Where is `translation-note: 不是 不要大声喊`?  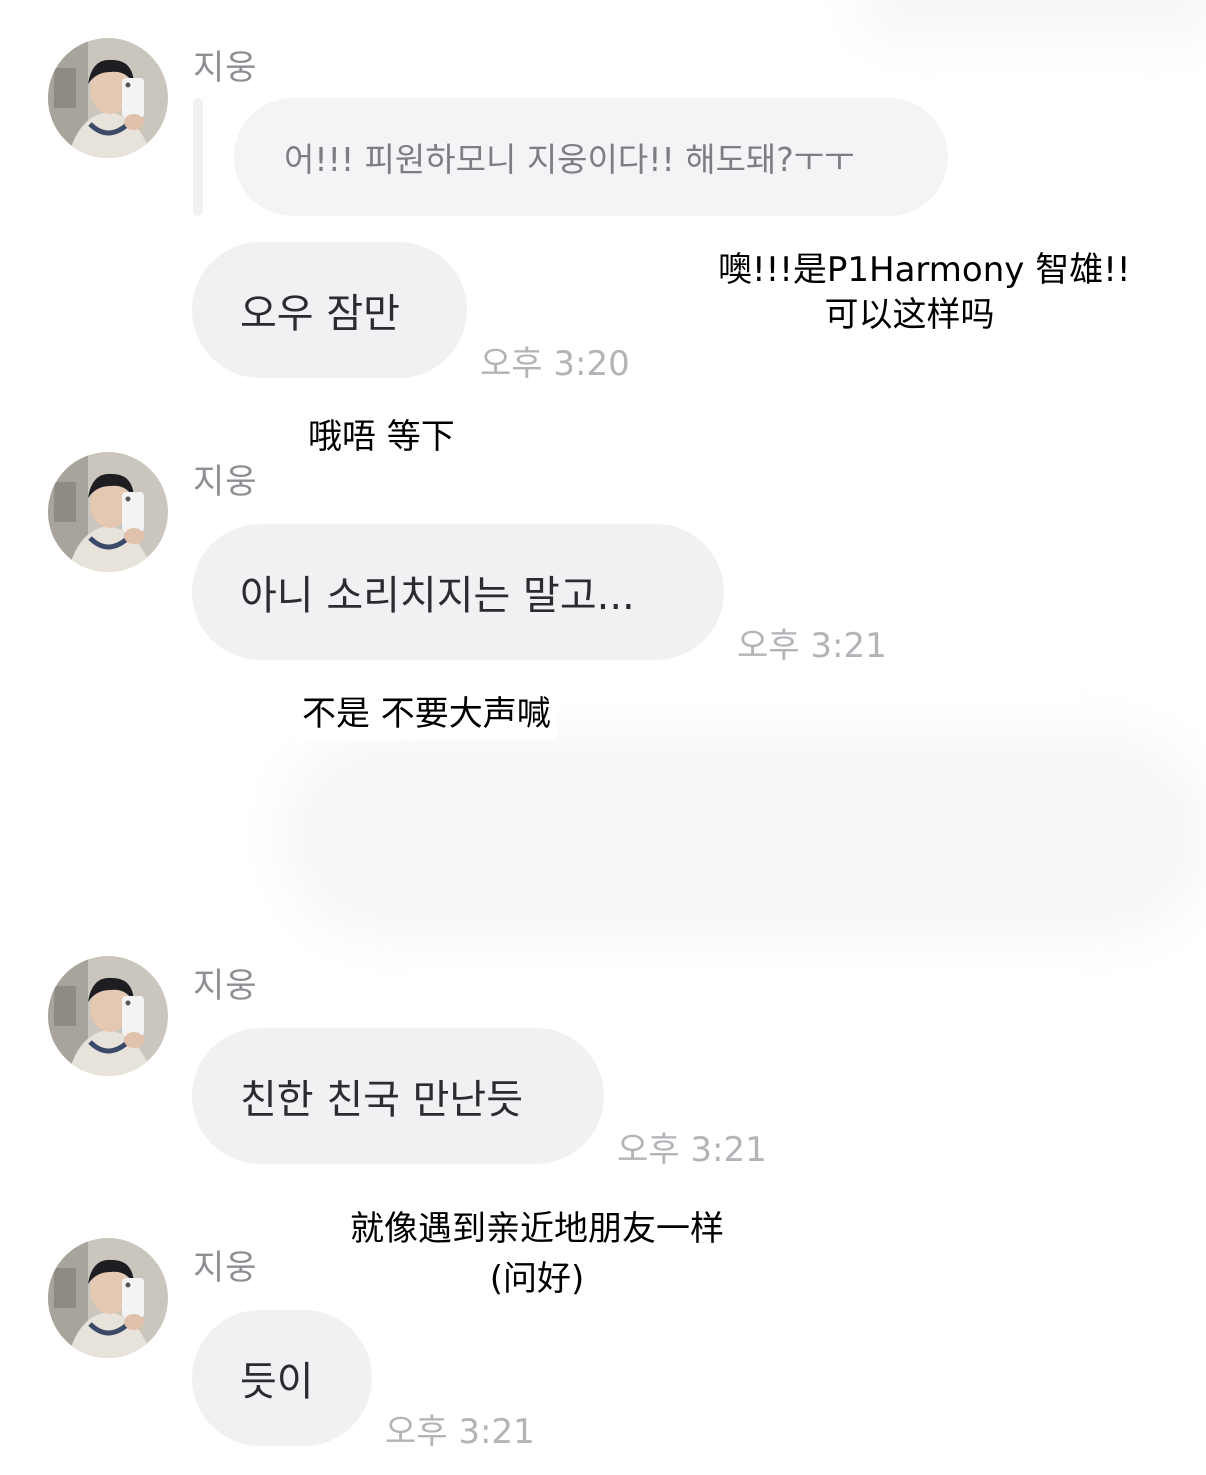
translation-note: 不是 不要大声喊 is located at coordinates (426, 714).